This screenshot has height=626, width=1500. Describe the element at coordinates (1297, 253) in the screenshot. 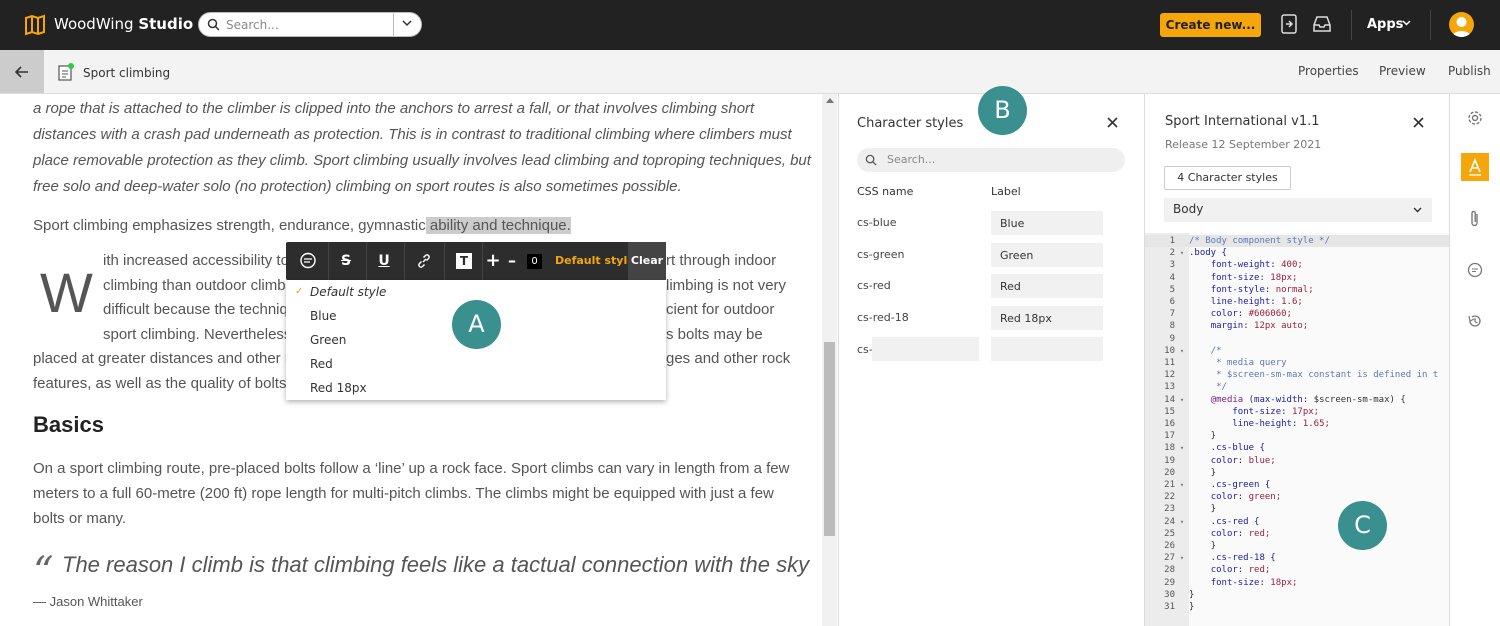

I see `code-line: 2 ▾ .body {` at that location.